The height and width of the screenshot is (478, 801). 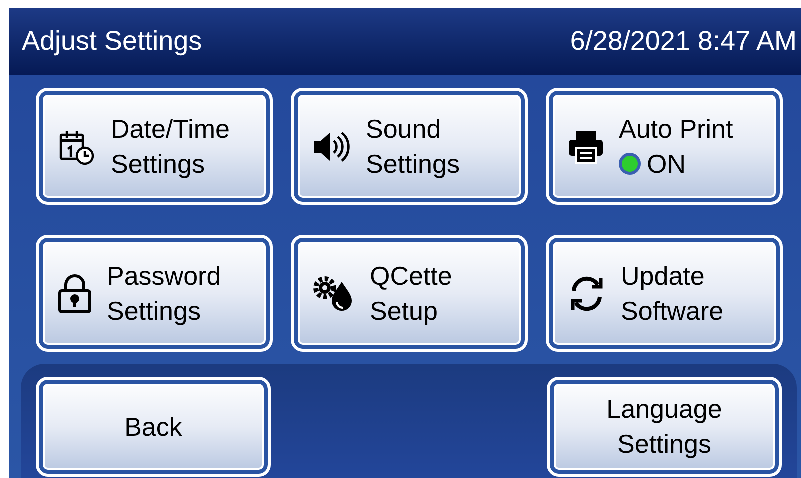 I want to click on settings-button: QCette Setup, so click(x=409, y=293).